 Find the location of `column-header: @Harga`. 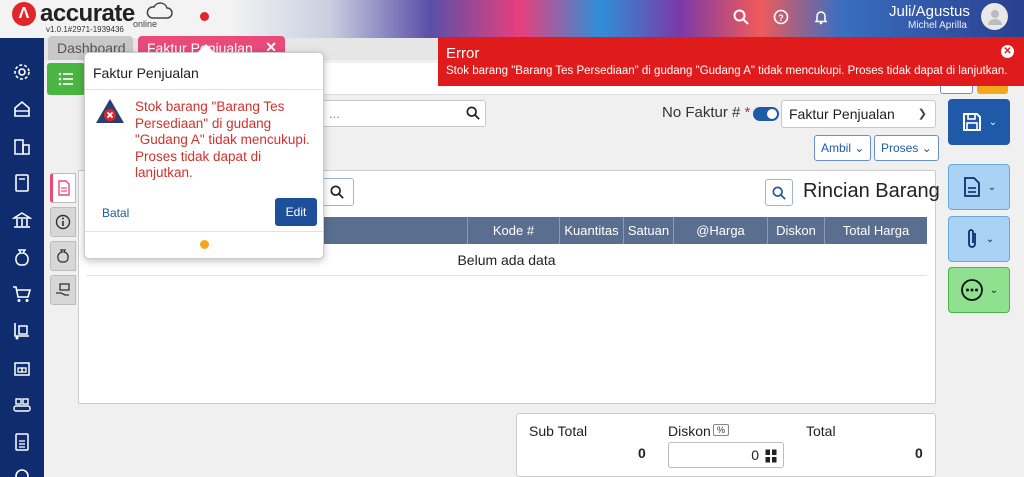

column-header: @Harga is located at coordinates (720, 230).